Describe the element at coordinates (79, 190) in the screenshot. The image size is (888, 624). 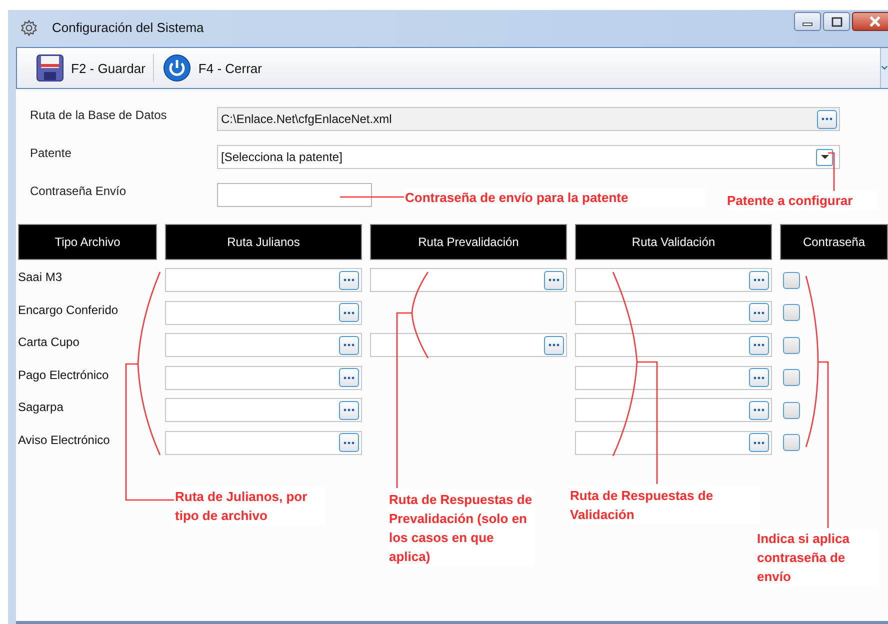
I see `field-label: Contraseña Envío` at that location.